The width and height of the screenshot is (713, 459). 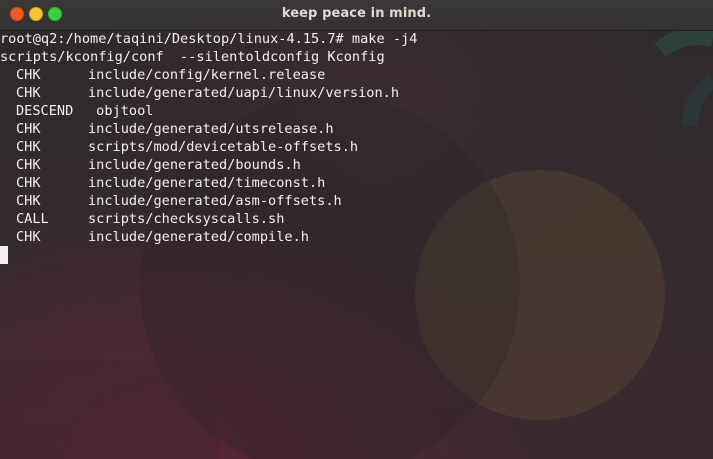 What do you see at coordinates (45, 111) in the screenshot?
I see `build-step-label: DESCEND` at bounding box center [45, 111].